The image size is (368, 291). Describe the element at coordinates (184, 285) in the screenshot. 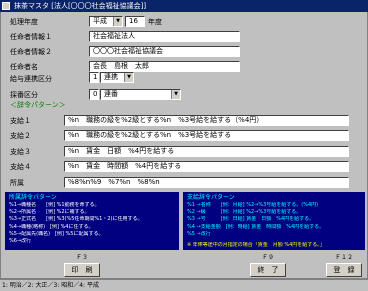

I see `status-bar: 1: 明治／2: 大正／3: 昭和／4: 平成` at that location.